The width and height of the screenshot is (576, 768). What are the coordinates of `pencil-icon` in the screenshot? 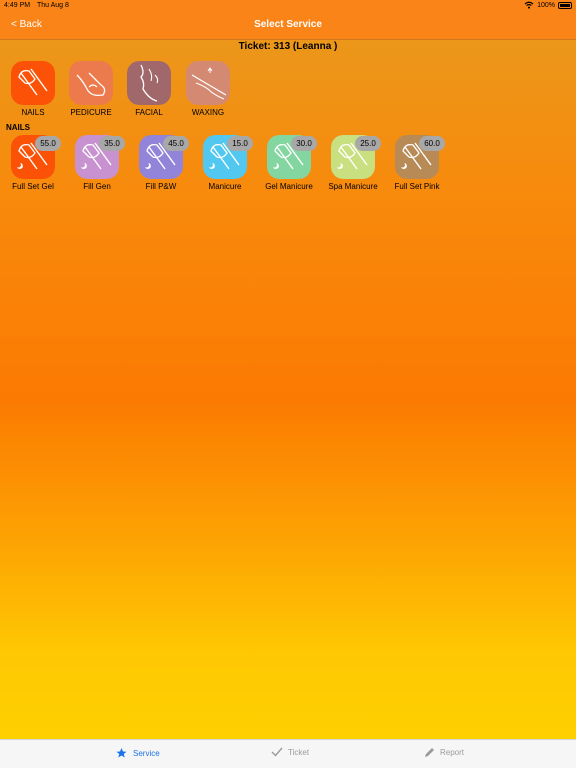 It's located at (429, 752).